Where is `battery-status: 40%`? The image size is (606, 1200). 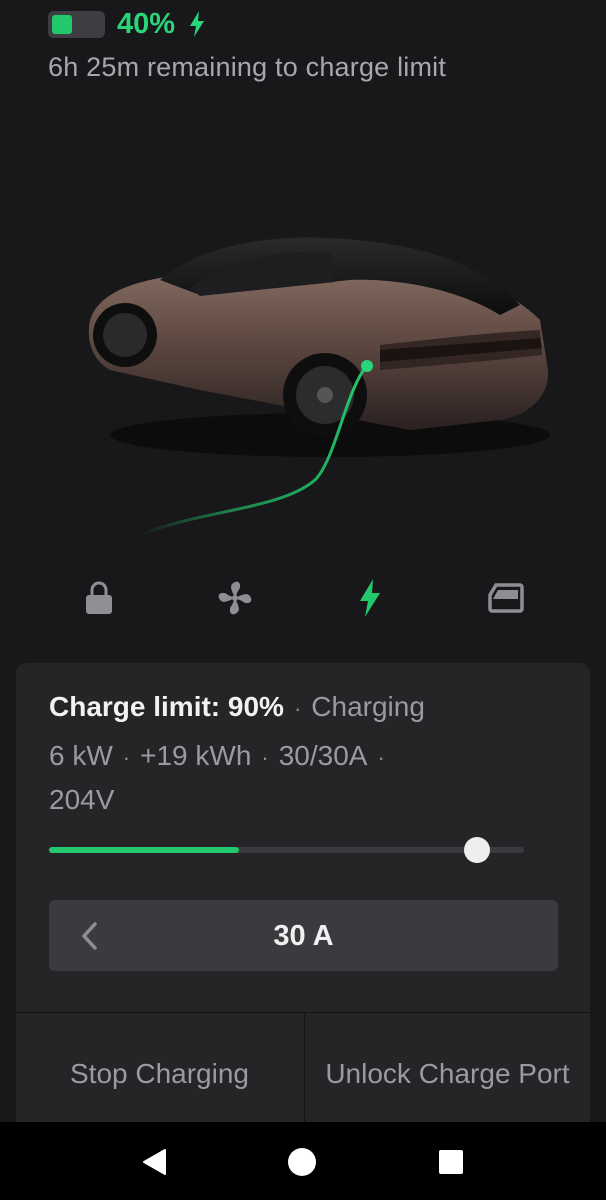
battery-status: 40% is located at coordinates (127, 24).